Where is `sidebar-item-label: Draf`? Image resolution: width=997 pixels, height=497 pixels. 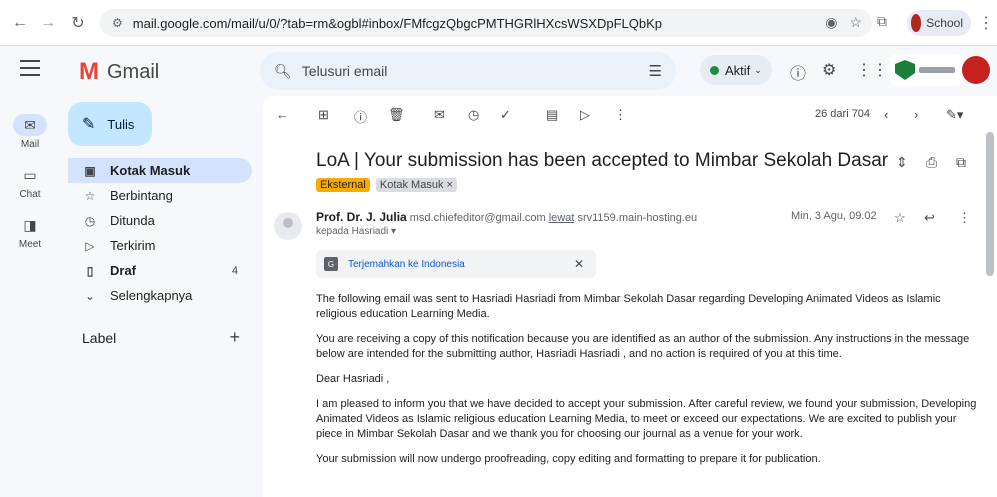 sidebar-item-label: Draf is located at coordinates (123, 270).